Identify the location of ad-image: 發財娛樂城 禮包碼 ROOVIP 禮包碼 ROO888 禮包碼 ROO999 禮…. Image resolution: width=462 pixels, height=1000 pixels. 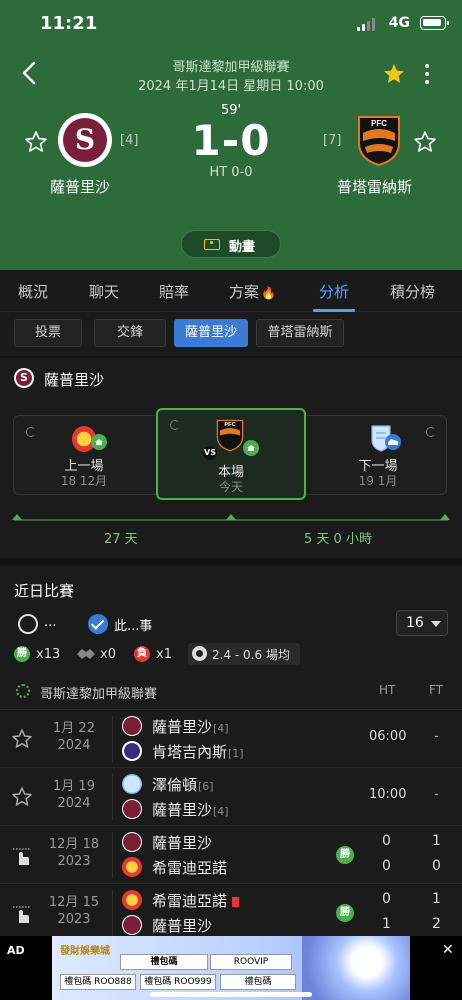
(231, 968).